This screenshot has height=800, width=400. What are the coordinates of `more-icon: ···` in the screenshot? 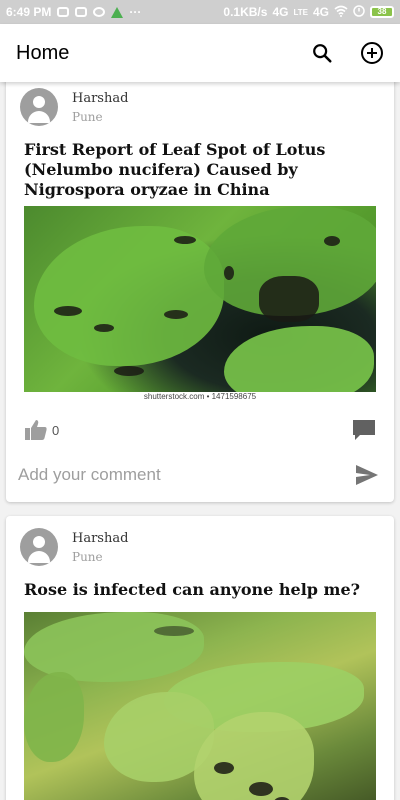 It's located at (135, 12).